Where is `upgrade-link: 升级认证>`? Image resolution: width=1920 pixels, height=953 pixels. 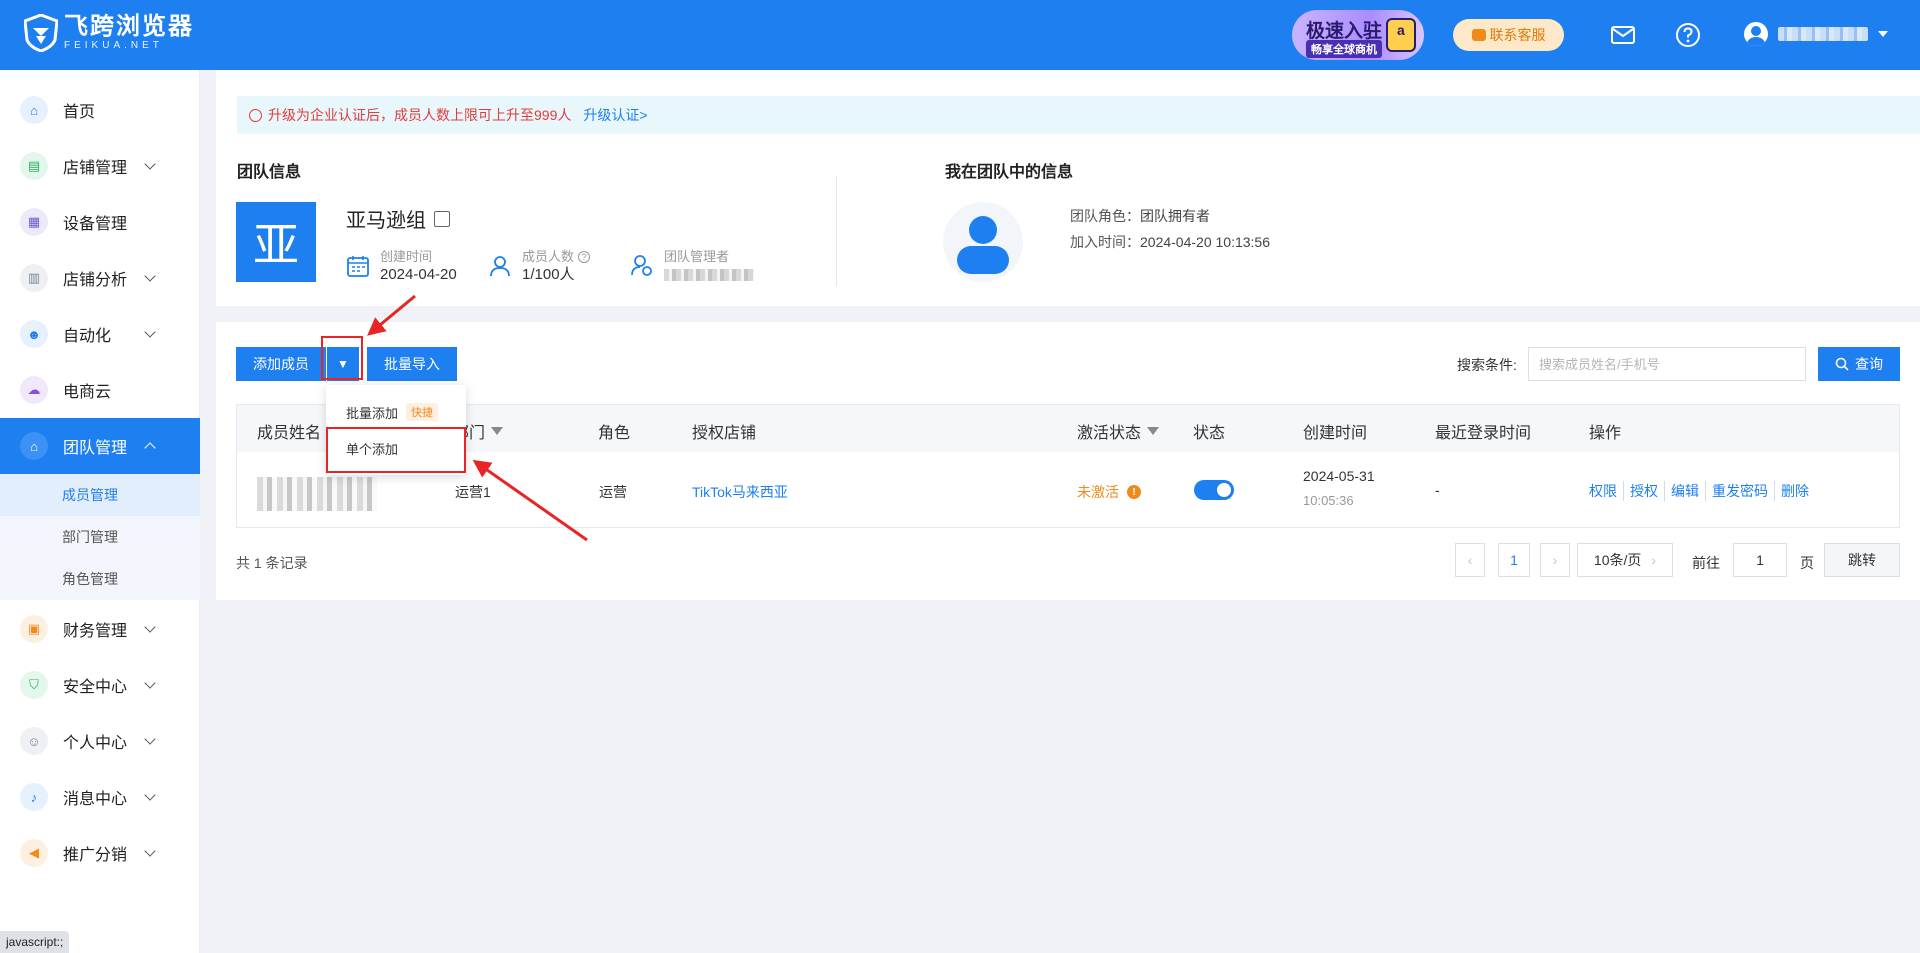
upgrade-link: 升级认证> is located at coordinates (615, 115).